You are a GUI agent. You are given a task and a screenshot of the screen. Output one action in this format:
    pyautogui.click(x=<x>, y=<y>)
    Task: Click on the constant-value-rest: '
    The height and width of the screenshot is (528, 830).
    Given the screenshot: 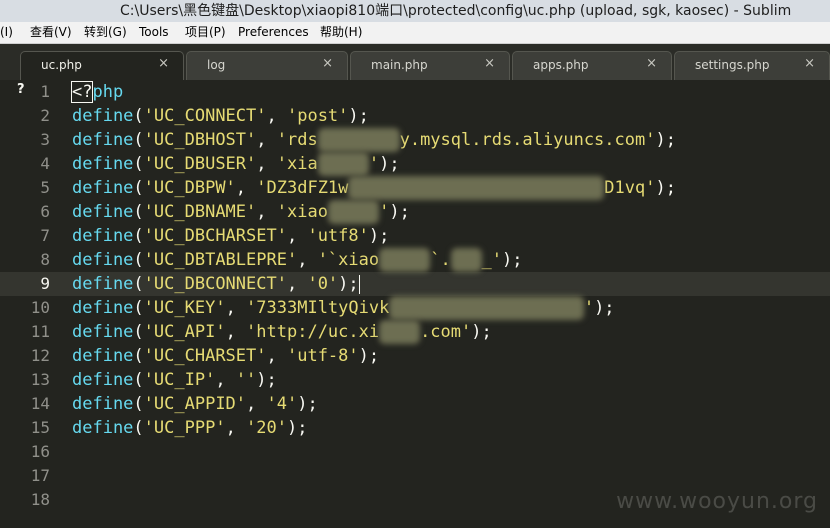 What is the action you would take?
    pyautogui.click(x=384, y=212)
    